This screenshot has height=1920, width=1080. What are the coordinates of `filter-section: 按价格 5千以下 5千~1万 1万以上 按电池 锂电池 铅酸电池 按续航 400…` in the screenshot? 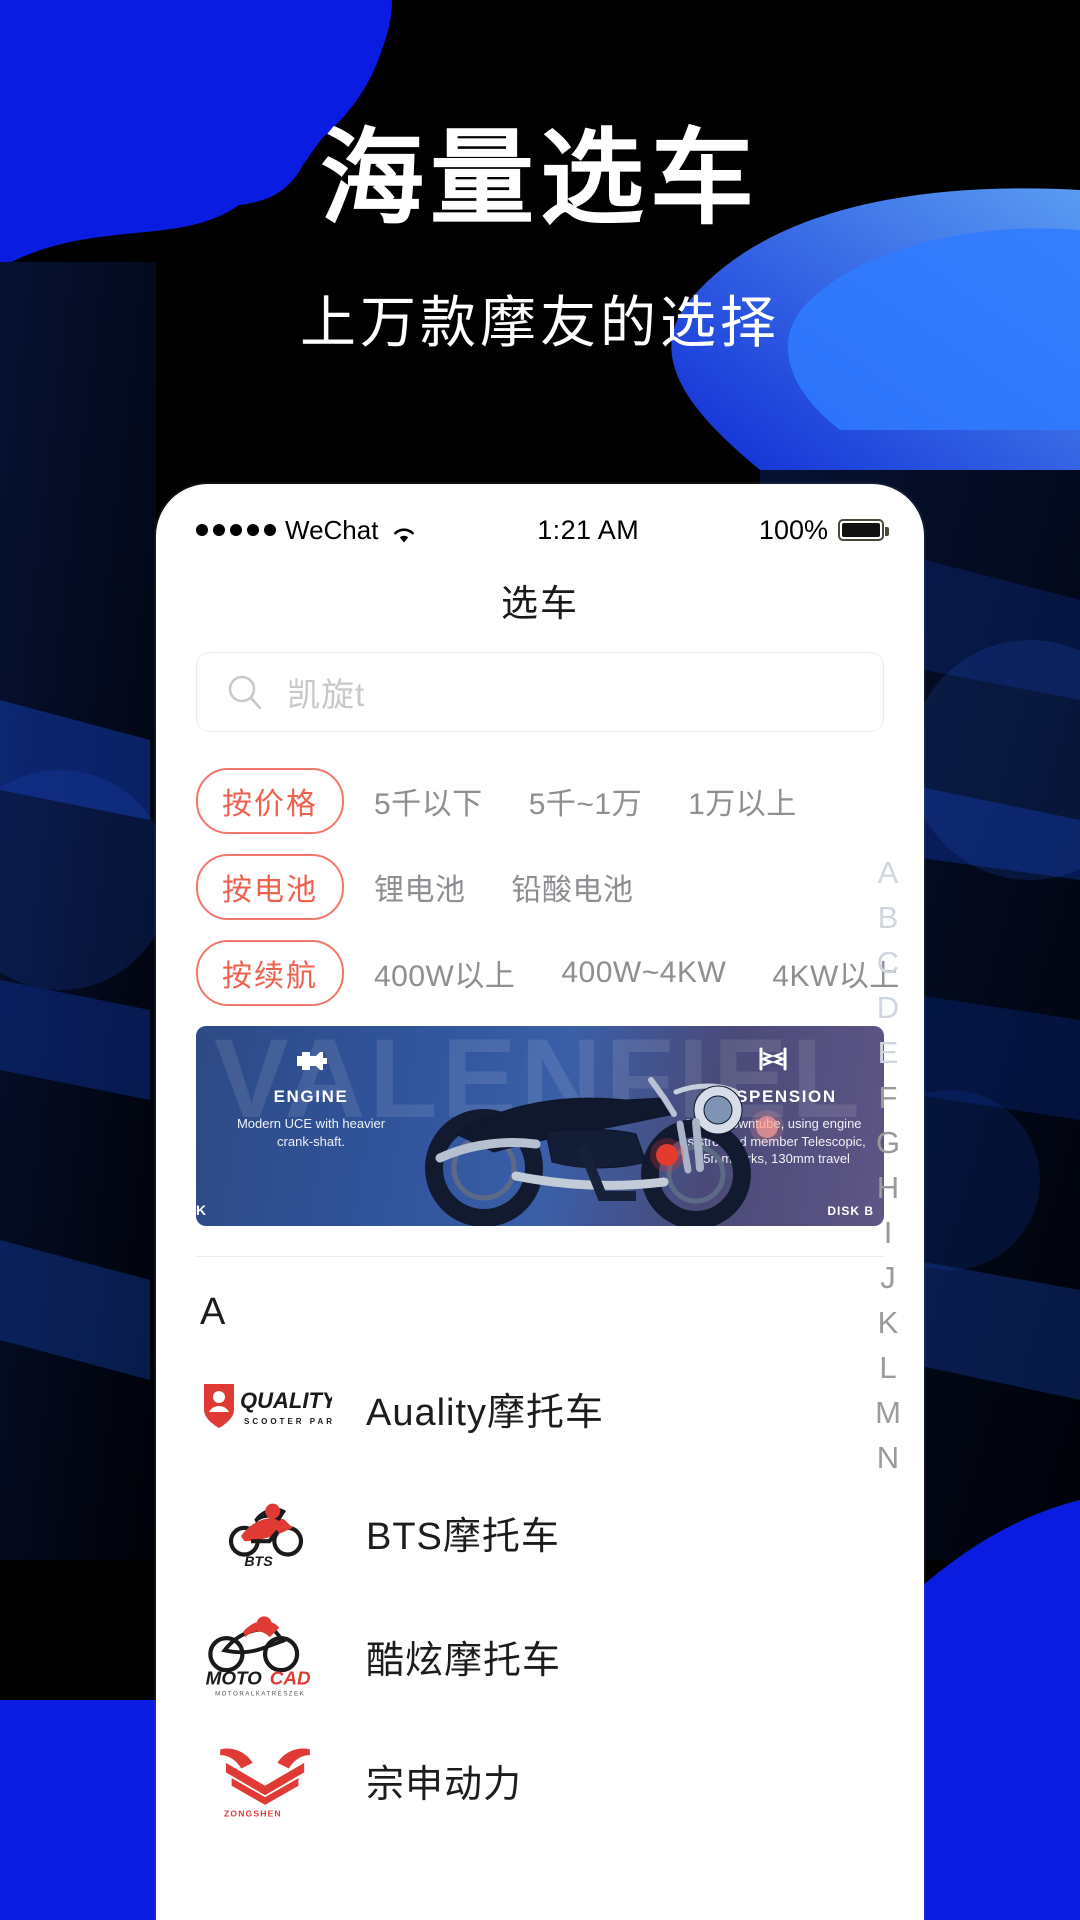 It's located at (540, 874).